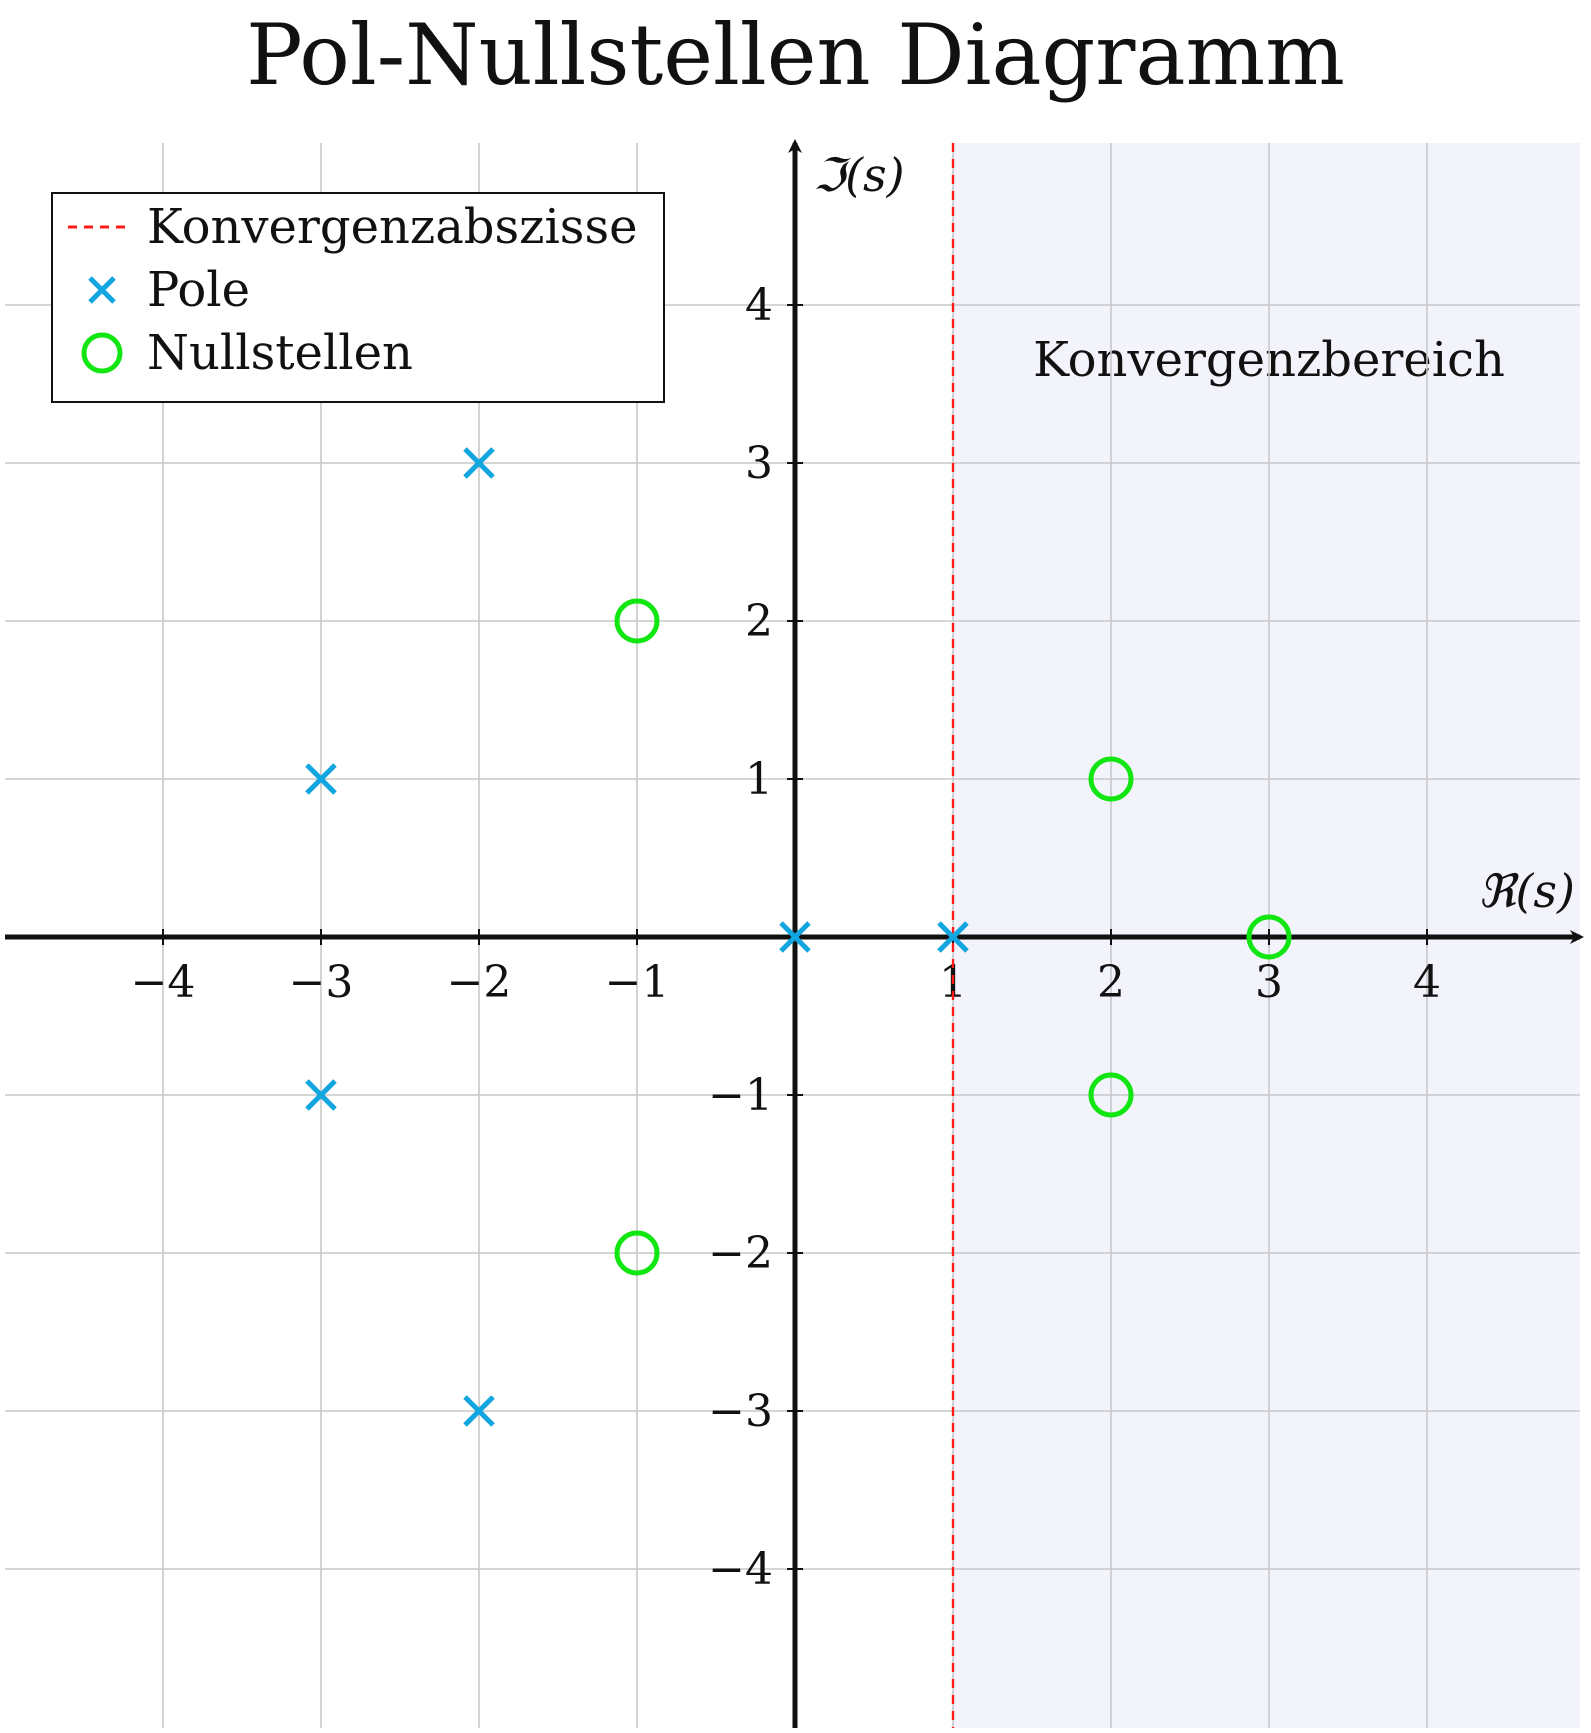 This screenshot has height=1733, width=1591. What do you see at coordinates (280, 353) in the screenshot?
I see `legend-label: Nullstellen` at bounding box center [280, 353].